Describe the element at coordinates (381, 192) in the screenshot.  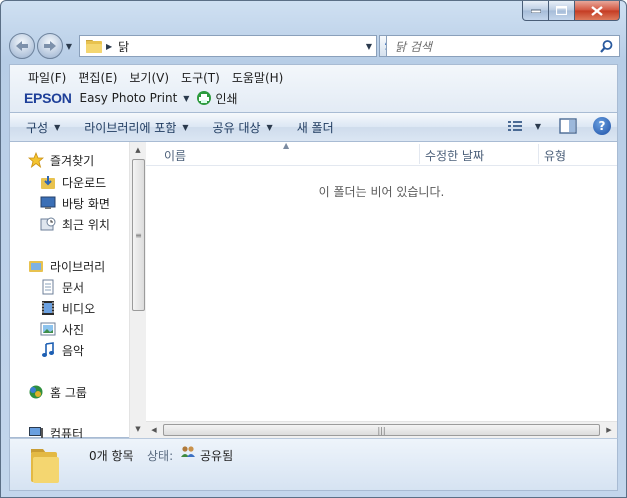
I see `empty-folder-message: 이 폴더는 비어 있습니다.` at that location.